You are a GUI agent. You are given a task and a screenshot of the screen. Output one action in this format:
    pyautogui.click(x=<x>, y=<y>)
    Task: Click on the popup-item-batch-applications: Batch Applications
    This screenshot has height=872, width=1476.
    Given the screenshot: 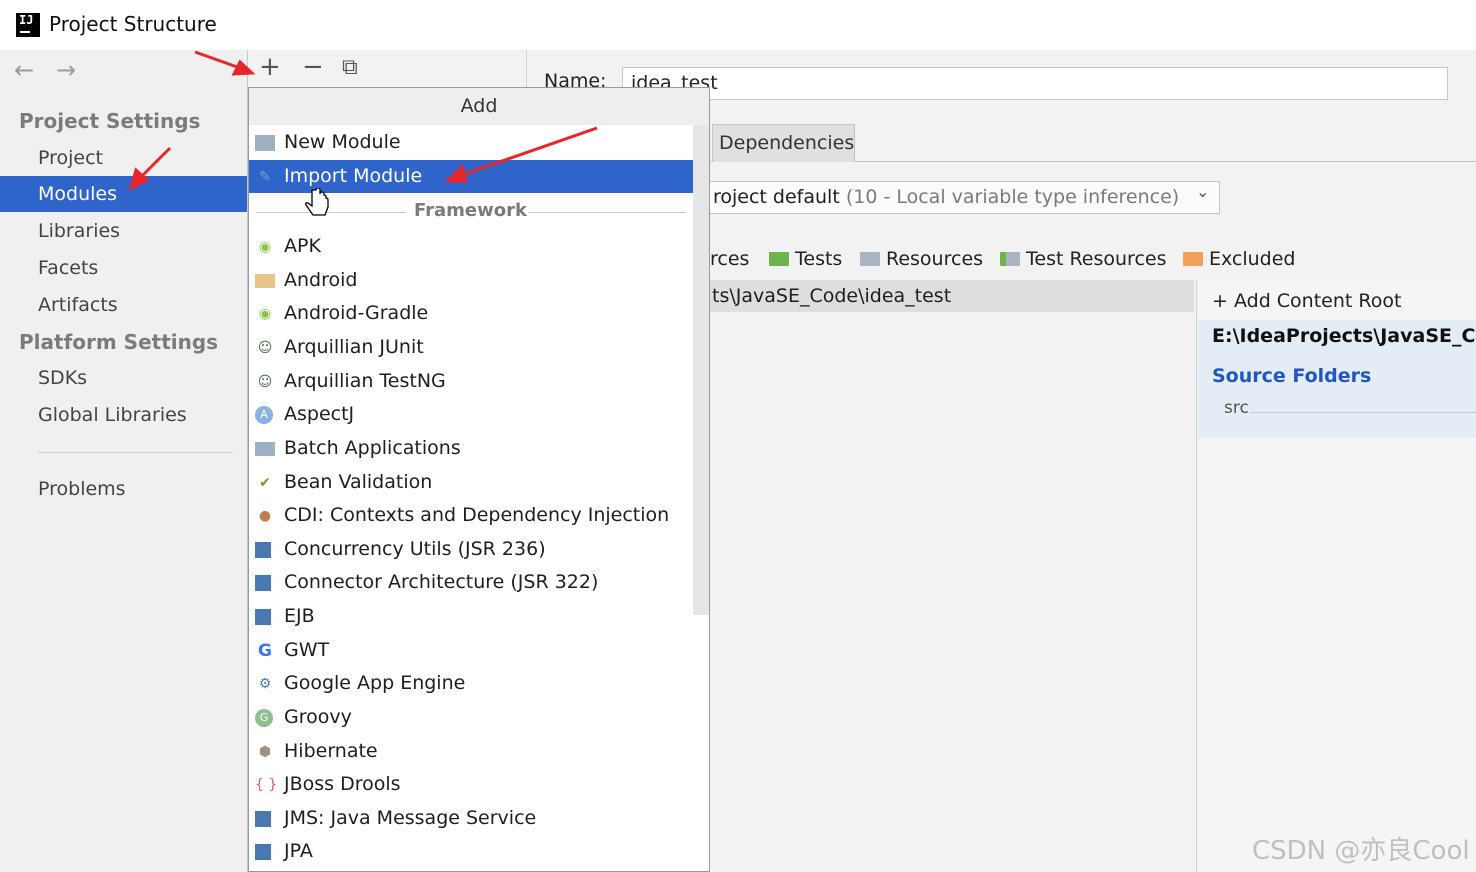 What is the action you would take?
    pyautogui.click(x=471, y=448)
    